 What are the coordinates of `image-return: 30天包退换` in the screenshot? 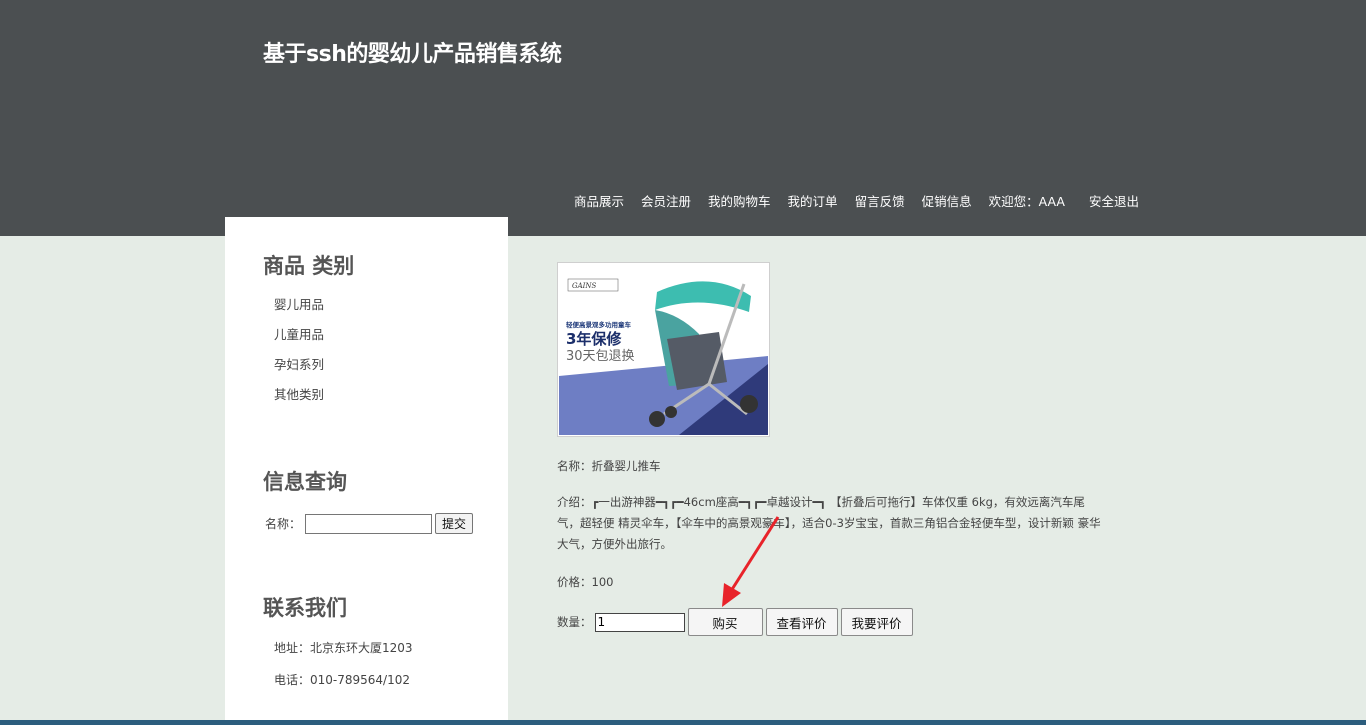 It's located at (600, 356).